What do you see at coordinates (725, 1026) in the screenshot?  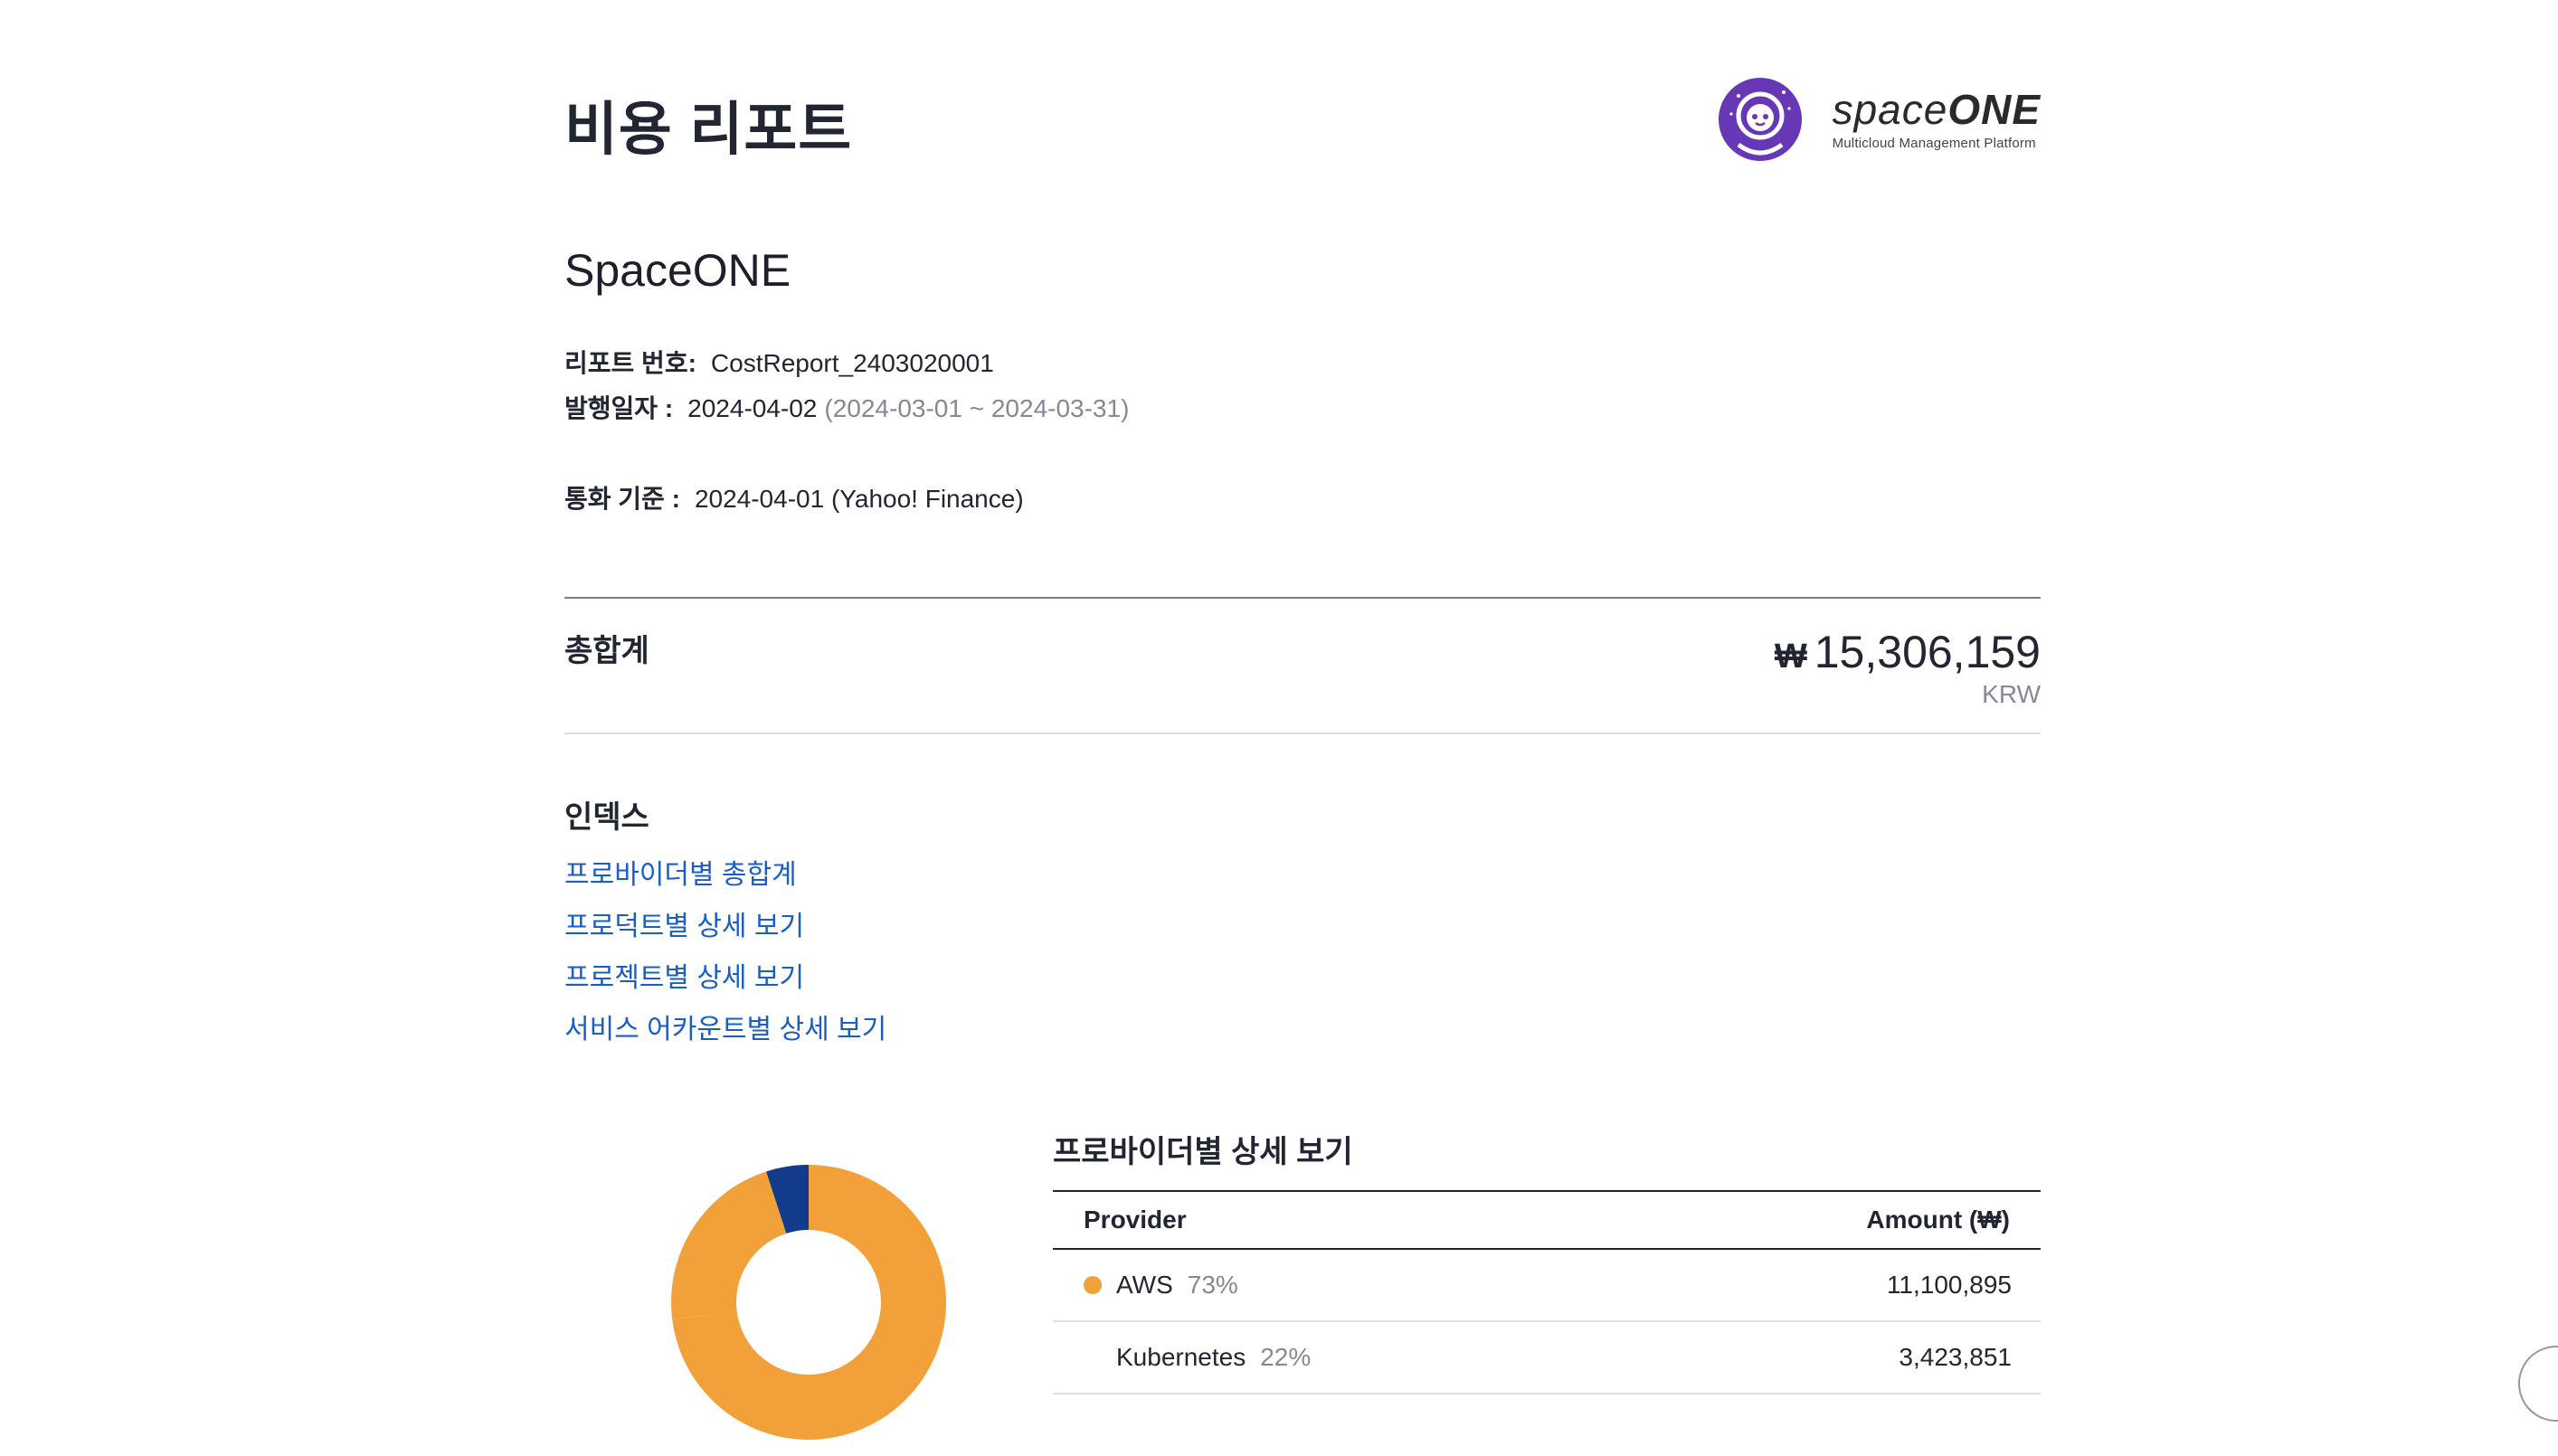 I see `index-link-service-account-detail: 서비스 어카운트별 상세 보기` at bounding box center [725, 1026].